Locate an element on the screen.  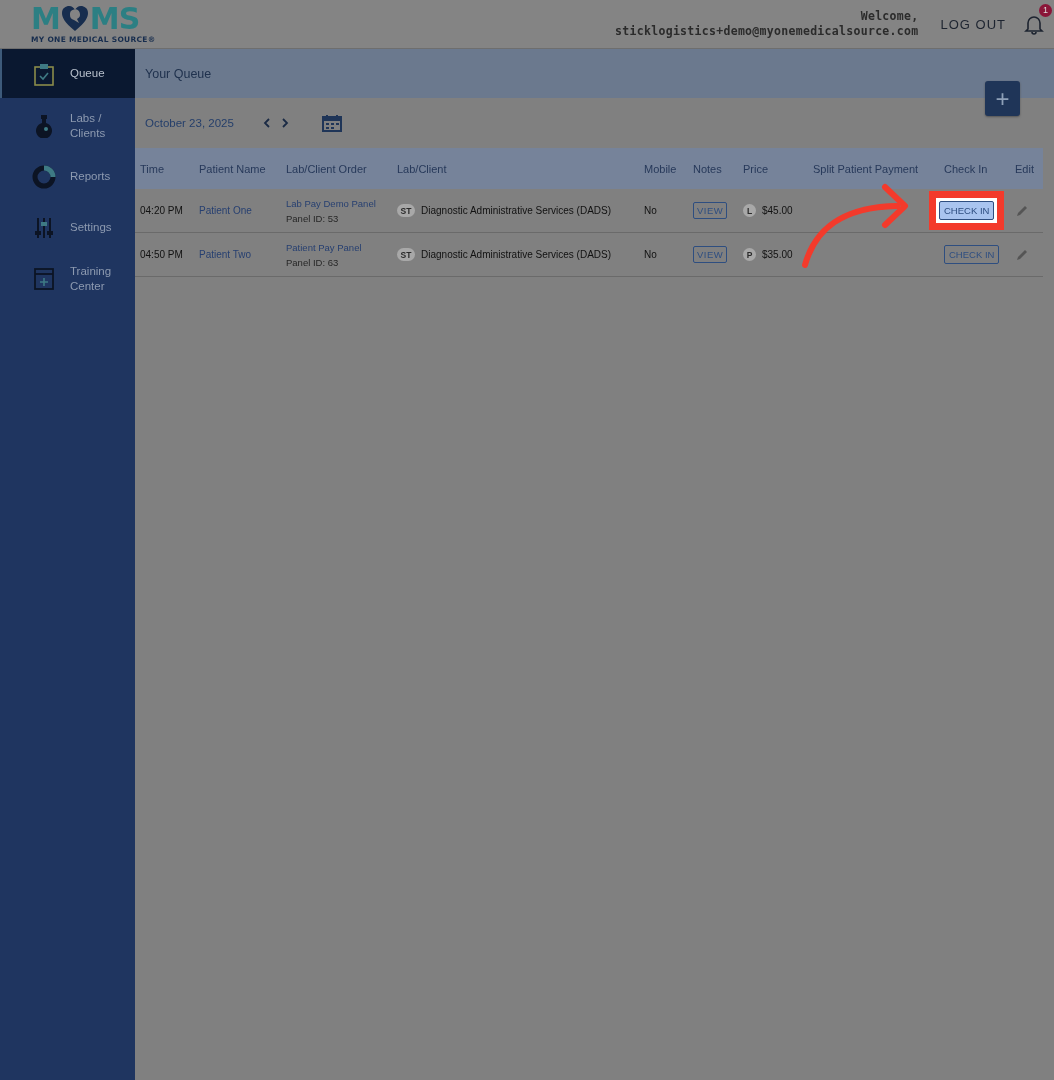
column-header: Split Patient Payment is located at coordinates (866, 168).